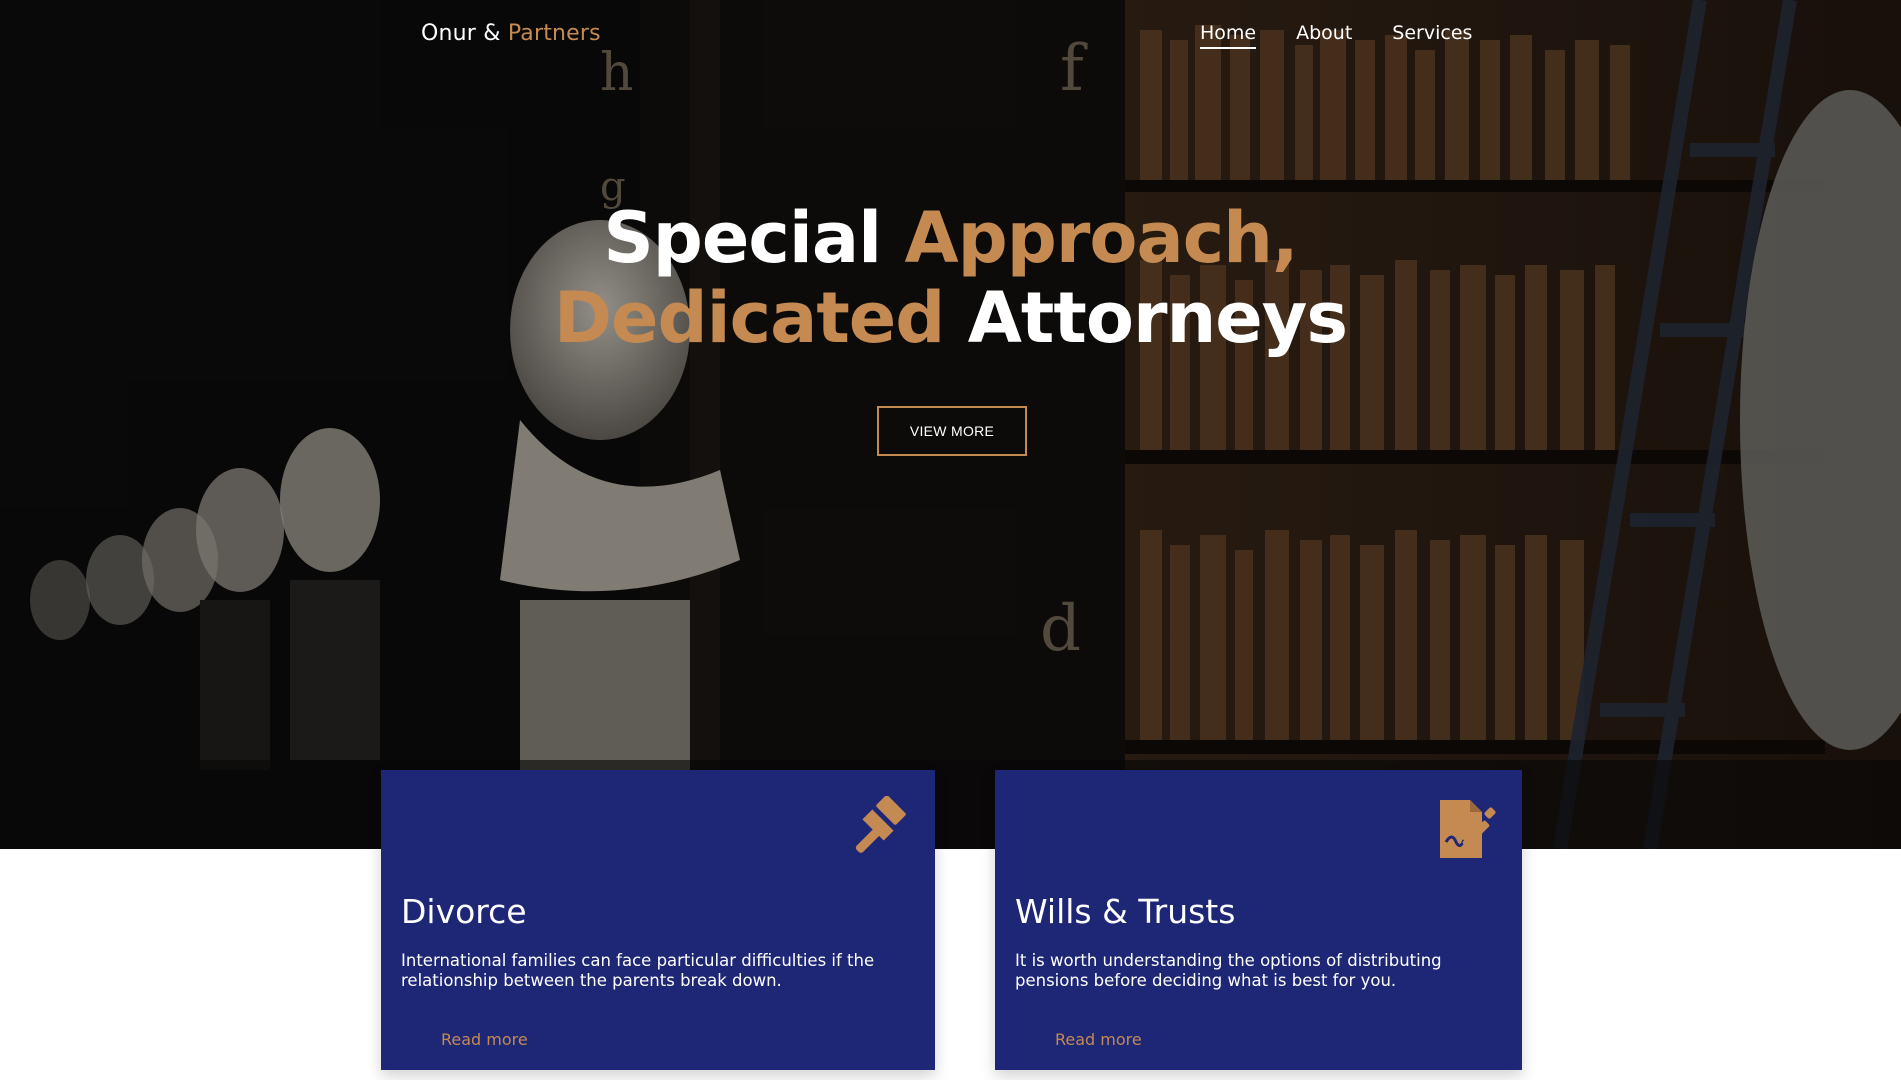  Describe the element at coordinates (1432, 35) in the screenshot. I see `nav-services: Services` at that location.